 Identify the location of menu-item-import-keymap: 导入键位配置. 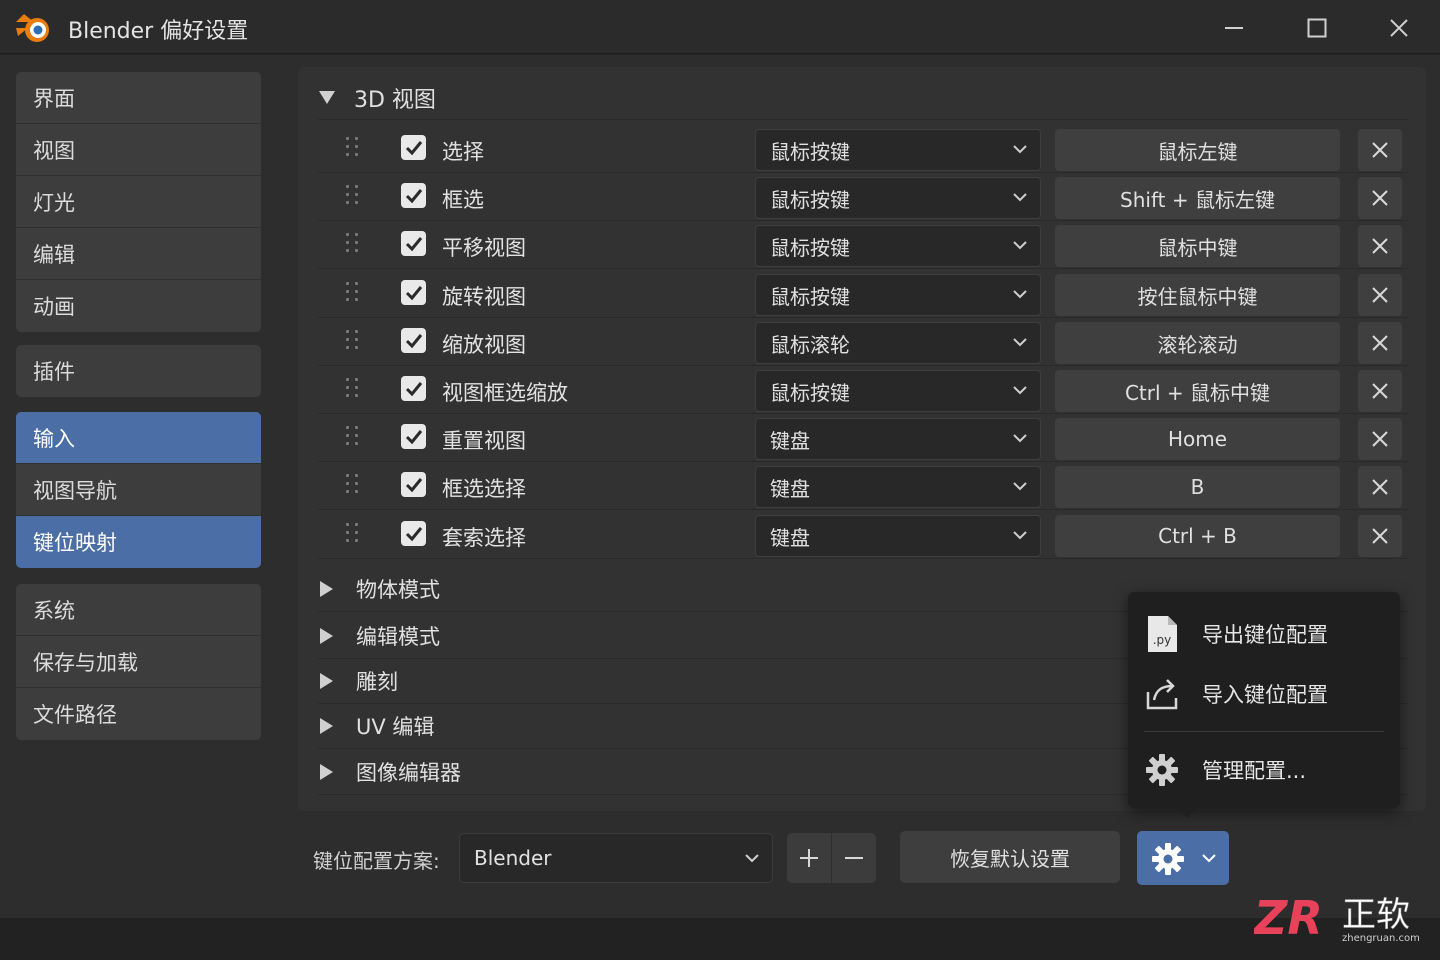
(1264, 692).